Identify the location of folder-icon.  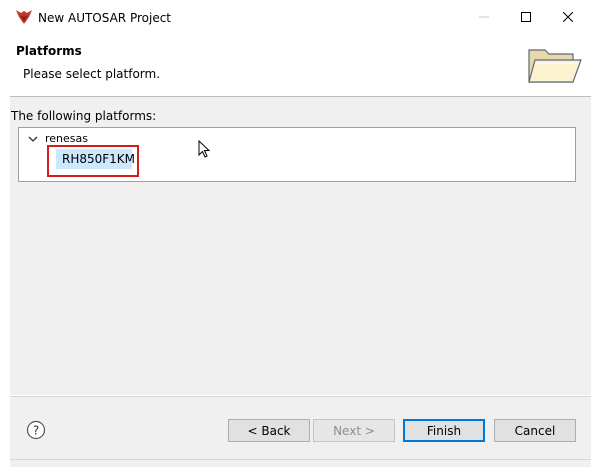
(555, 66).